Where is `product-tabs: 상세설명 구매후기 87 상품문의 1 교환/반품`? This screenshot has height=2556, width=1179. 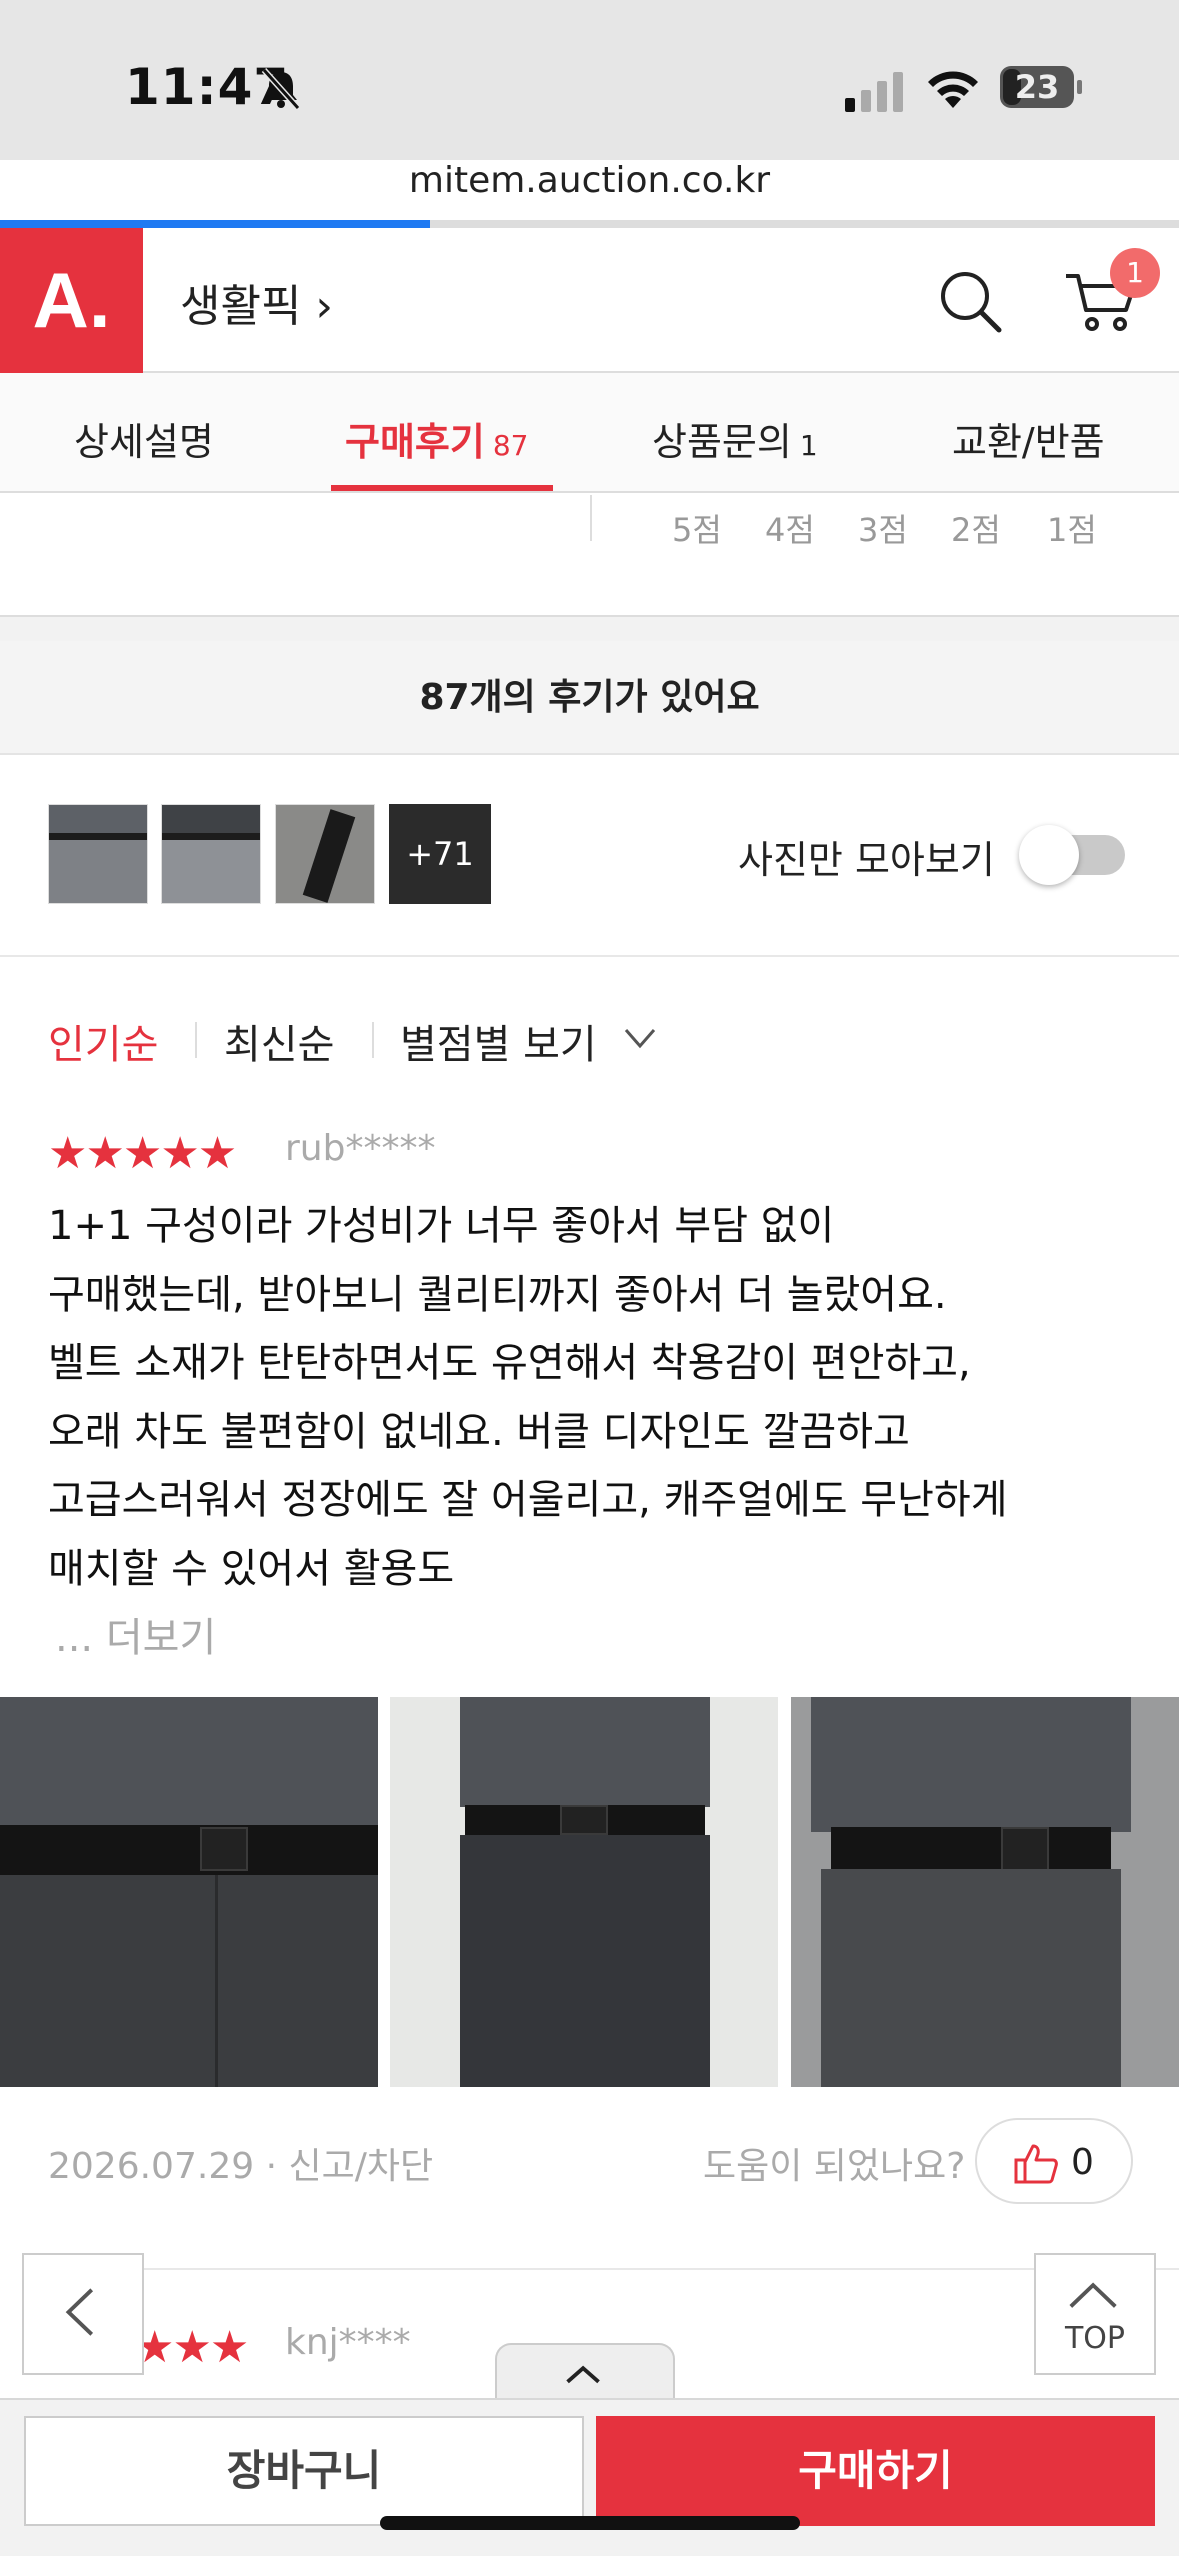
product-tabs: 상세설명 구매후기 87 상품문의 1 교환/반품 is located at coordinates (589, 433).